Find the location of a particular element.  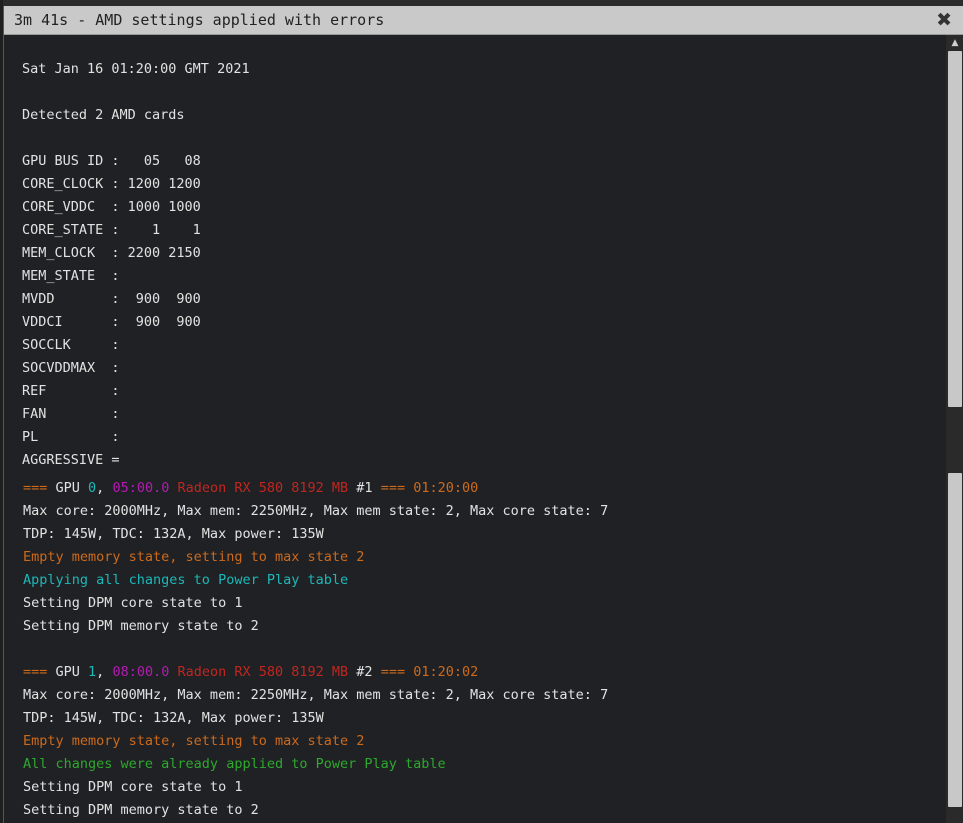

gpu-bus-id: 05:00.0 is located at coordinates (141, 488).